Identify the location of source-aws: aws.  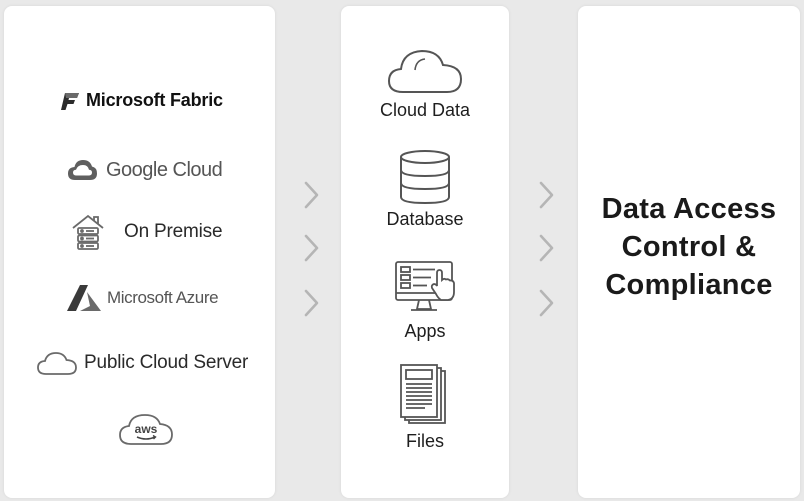
(146, 429).